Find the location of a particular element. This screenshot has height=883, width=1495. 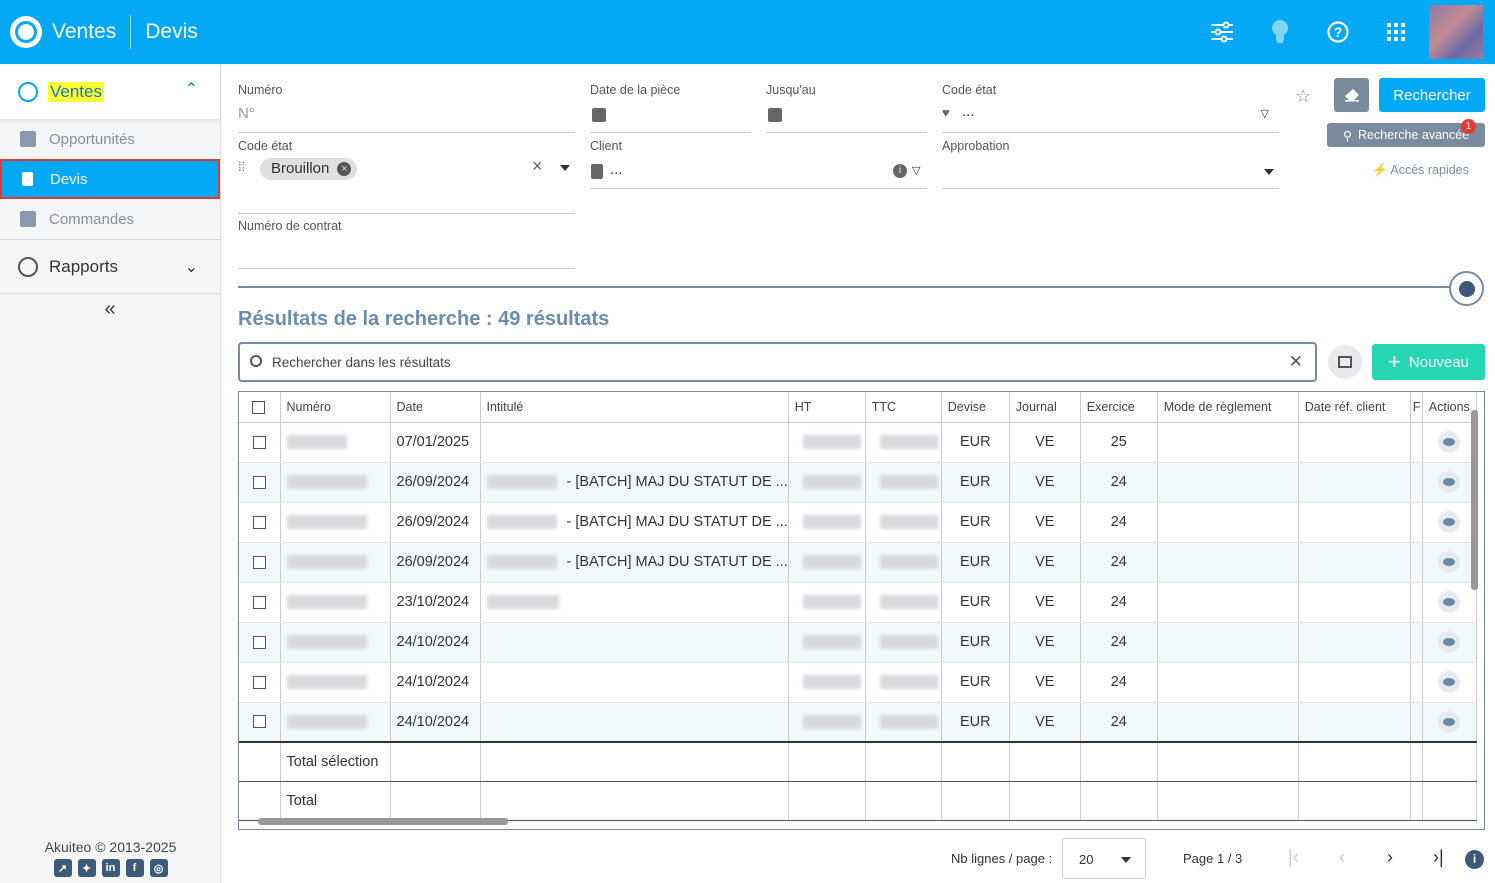

apps-grid-icon is located at coordinates (1396, 32).